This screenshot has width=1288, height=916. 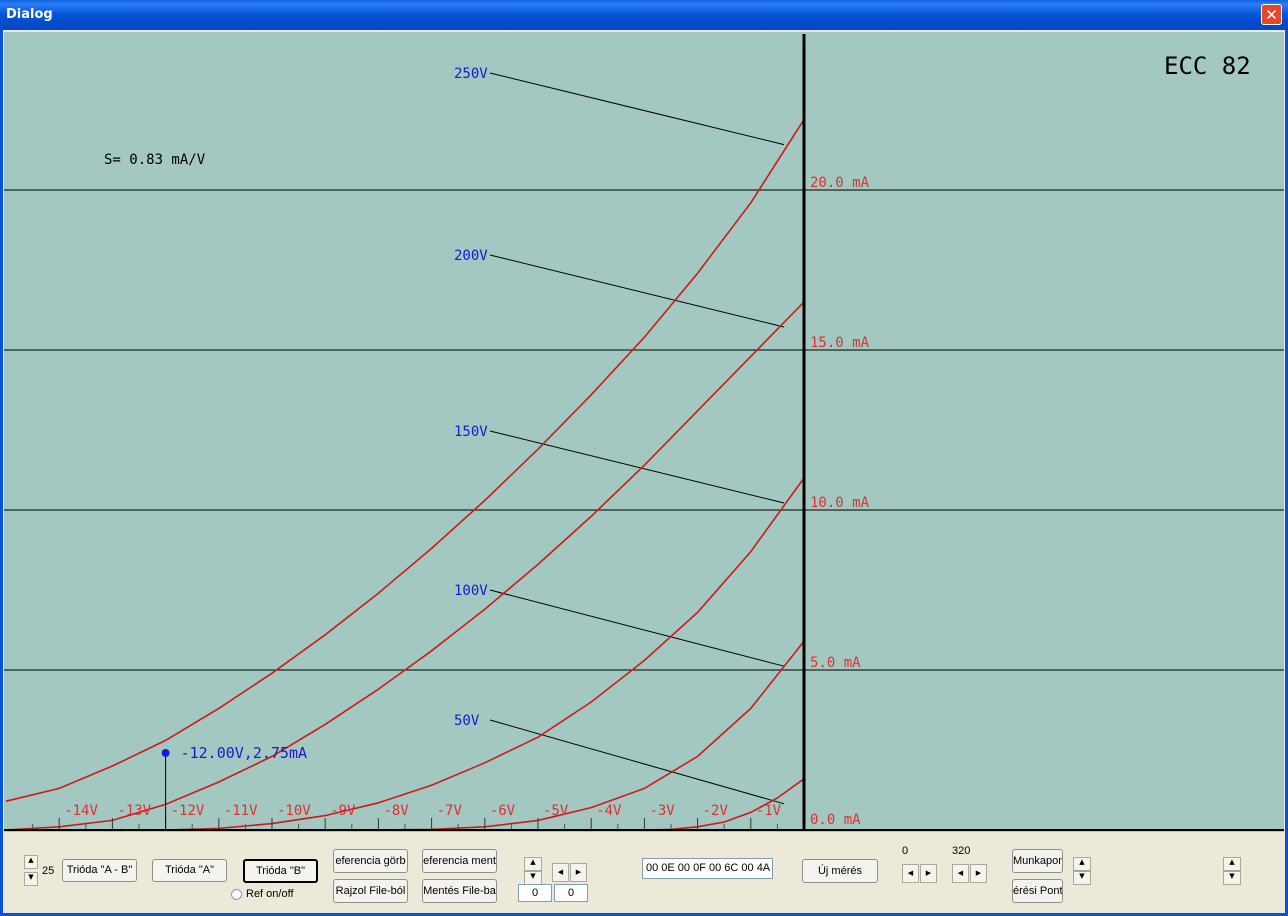 What do you see at coordinates (835, 663) in the screenshot?
I see `y-tick-label: 5.0 mA` at bounding box center [835, 663].